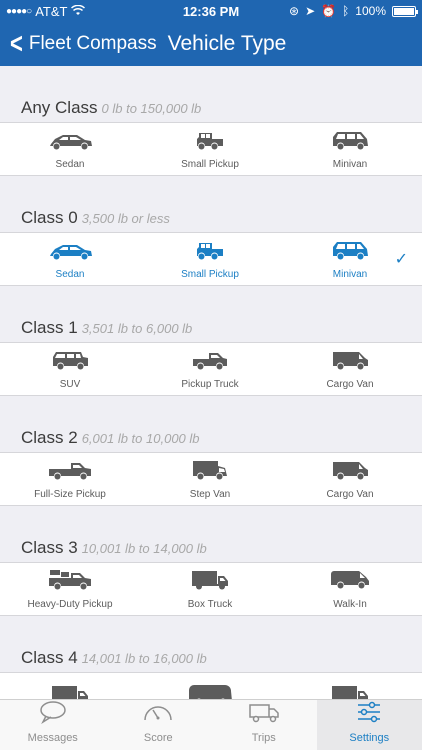 Image resolution: width=422 pixels, height=750 pixels. I want to click on class-name: Class 0, so click(49, 217).